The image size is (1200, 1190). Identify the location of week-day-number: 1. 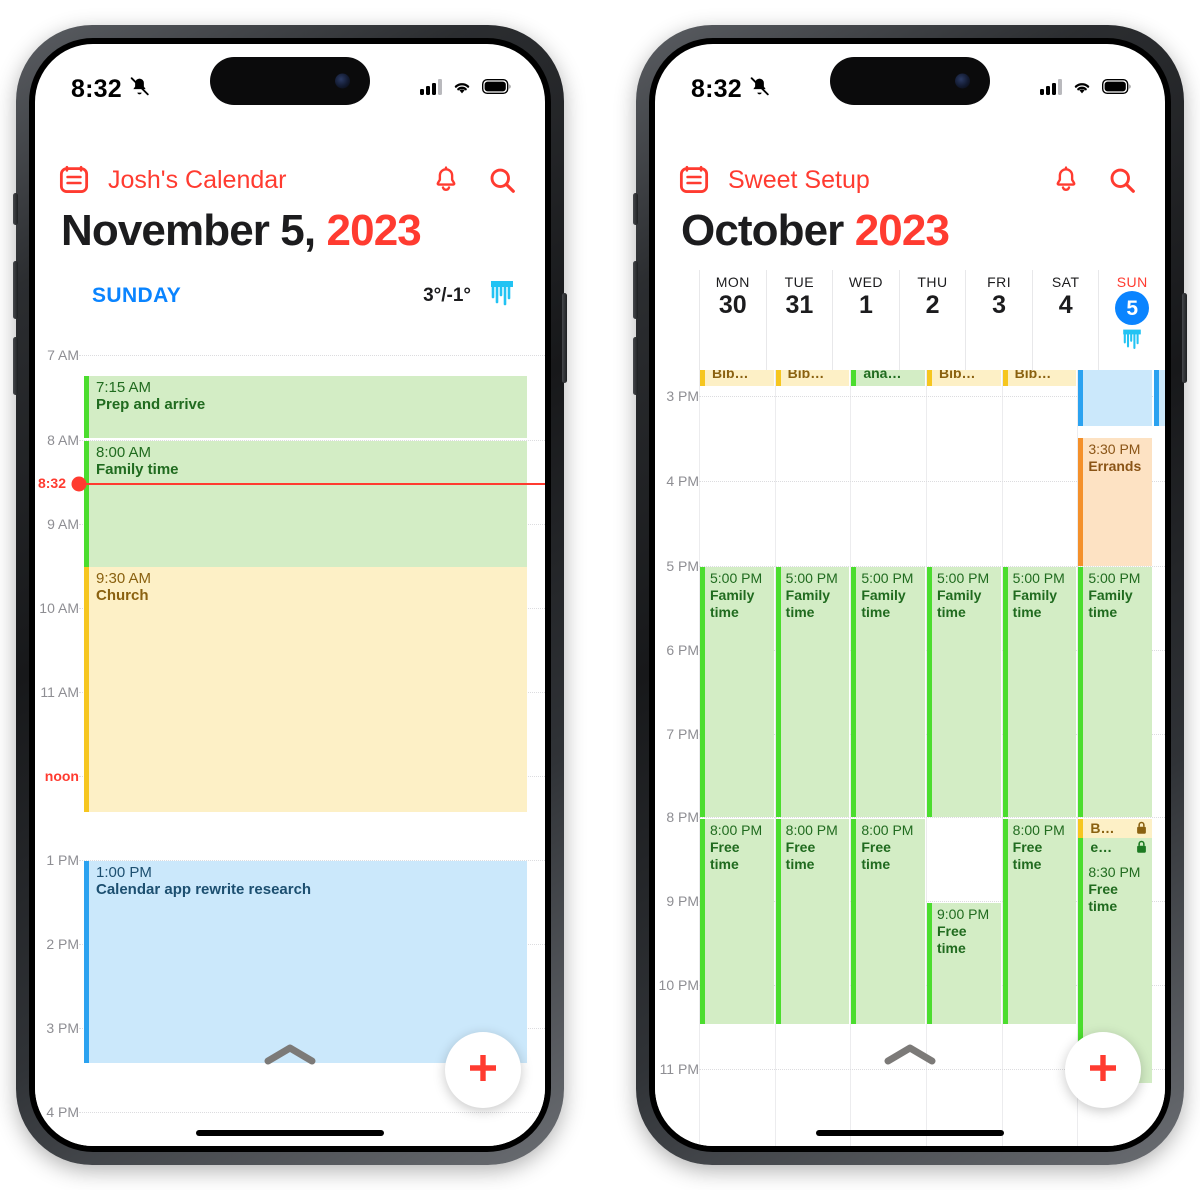
(865, 305).